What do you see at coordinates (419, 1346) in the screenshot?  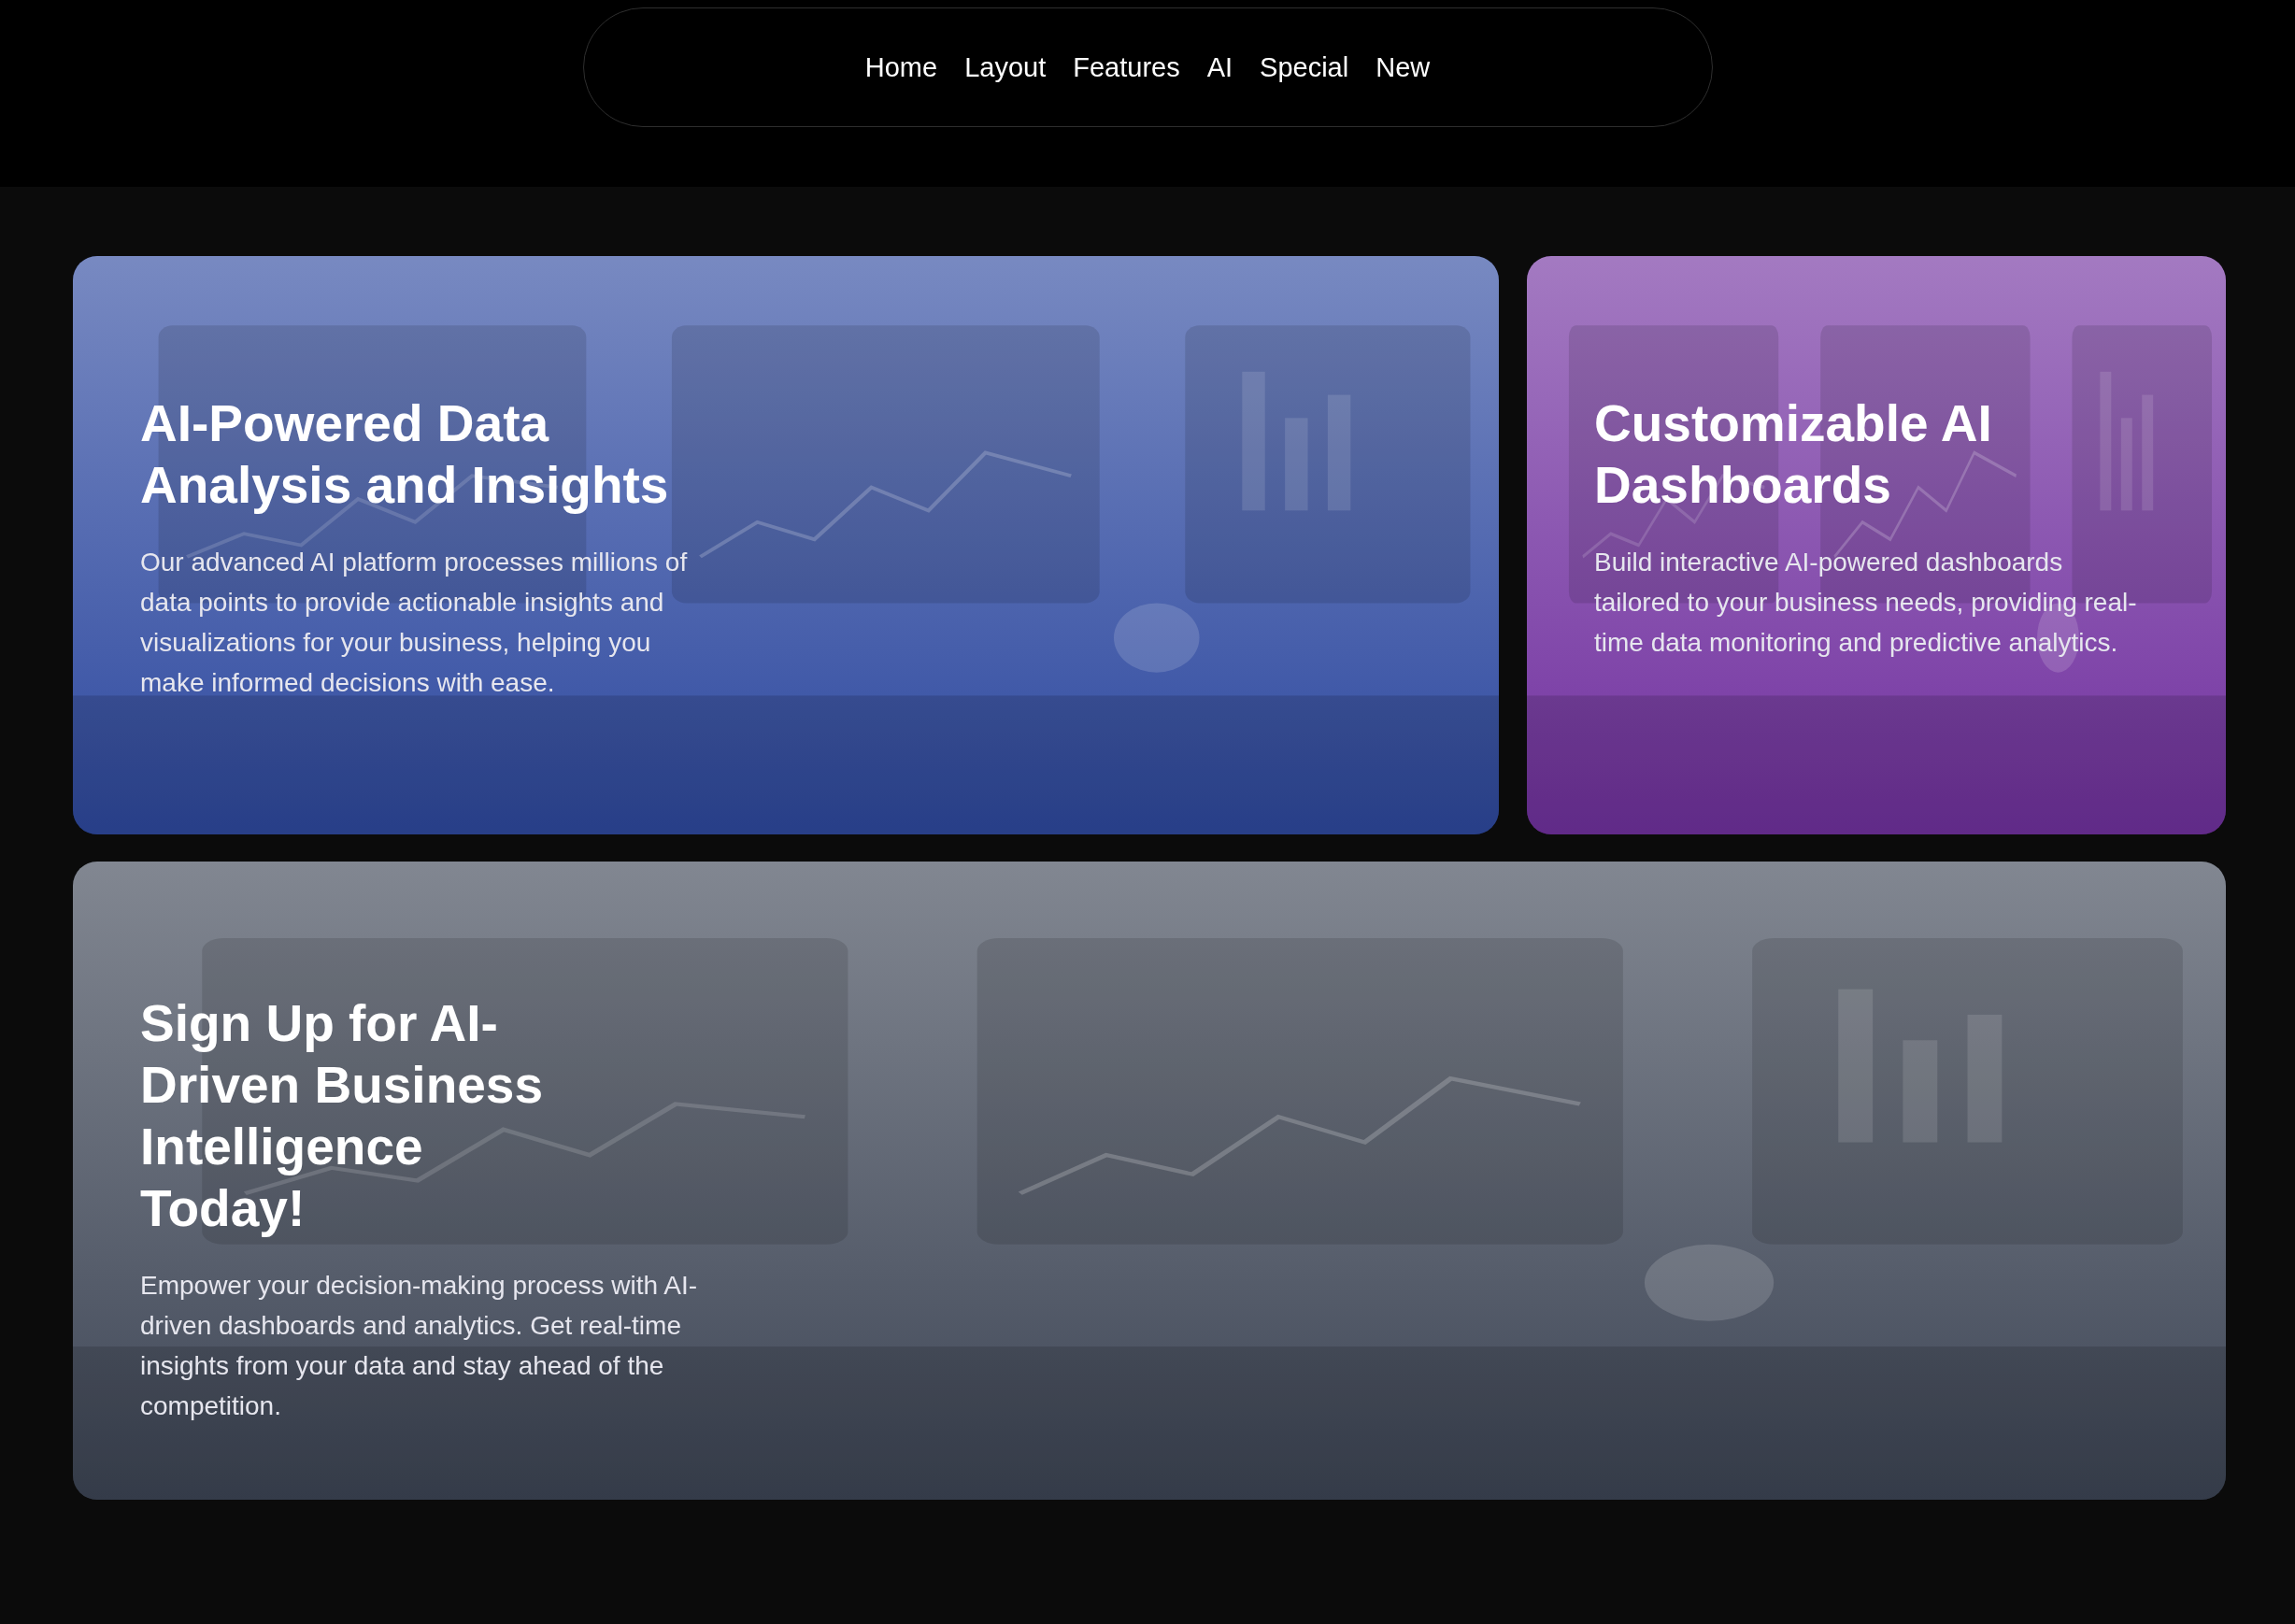 I see `card-text: Empower your decision-making process with AI-driven dashboards and analytics. Get real-time insights from your data and stay ahead of the competition.` at bounding box center [419, 1346].